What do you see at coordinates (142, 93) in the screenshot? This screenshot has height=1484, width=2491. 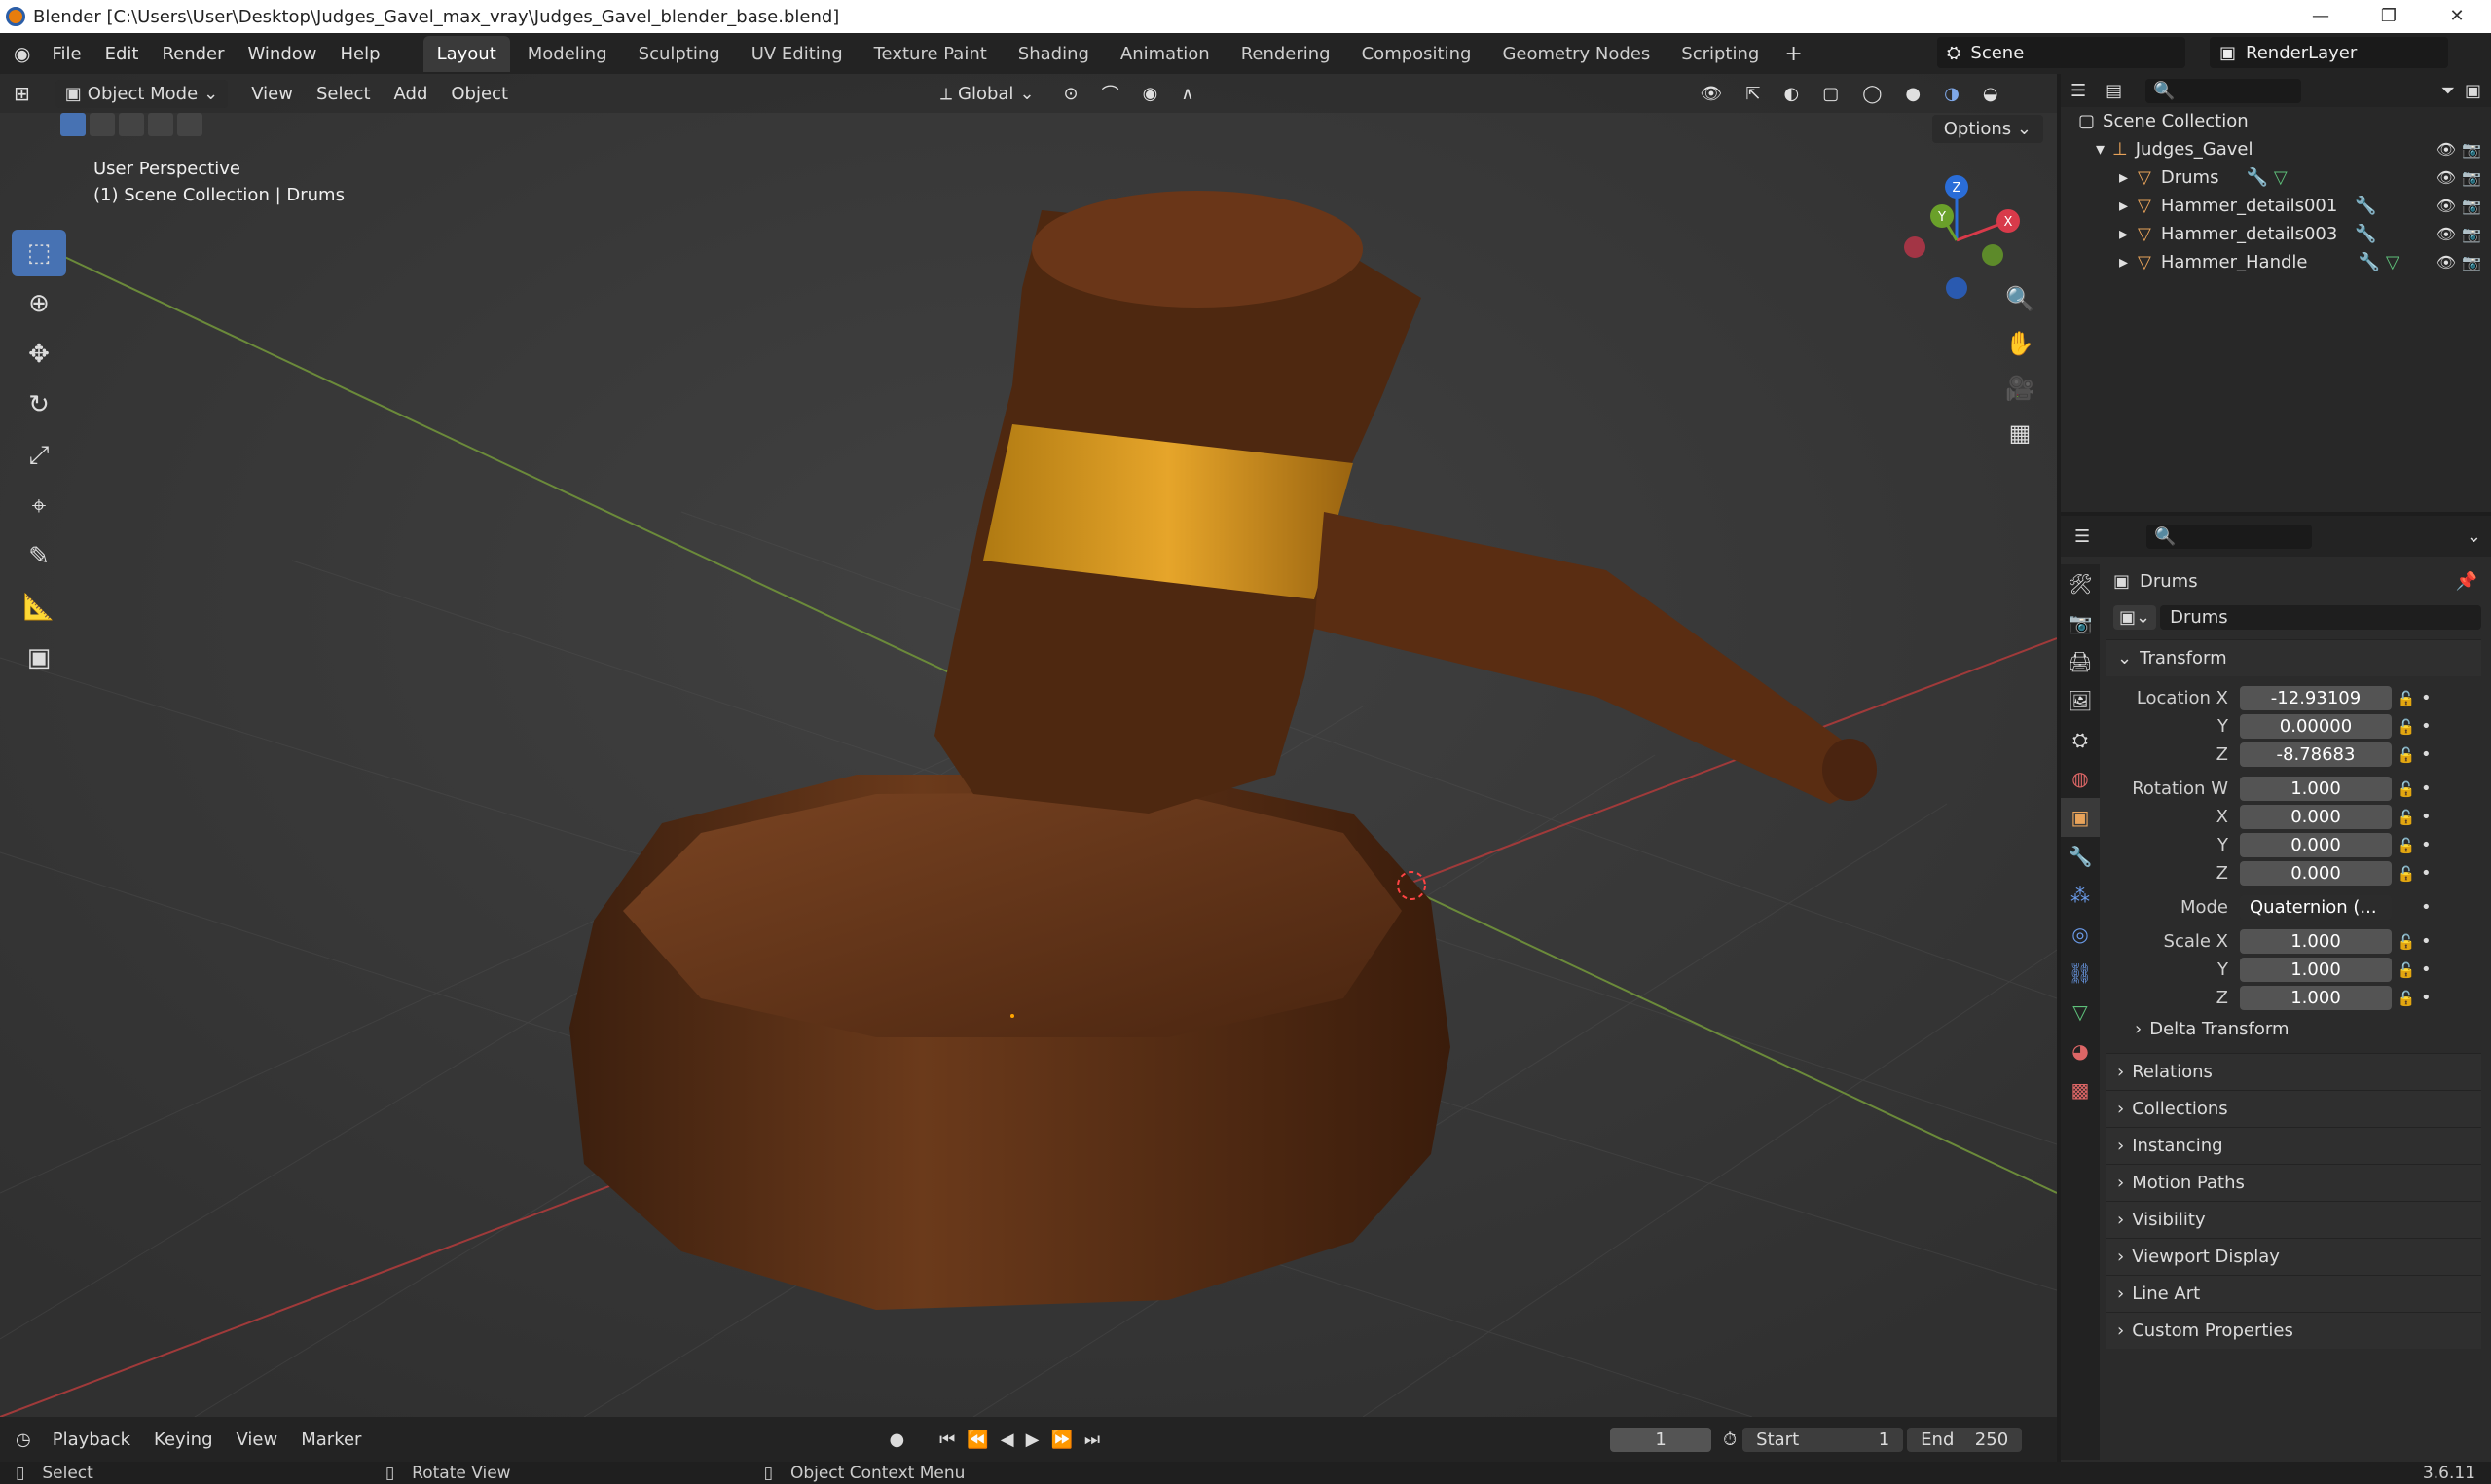 I see `mode-dropdown: ▣ Object Mode ⌄` at bounding box center [142, 93].